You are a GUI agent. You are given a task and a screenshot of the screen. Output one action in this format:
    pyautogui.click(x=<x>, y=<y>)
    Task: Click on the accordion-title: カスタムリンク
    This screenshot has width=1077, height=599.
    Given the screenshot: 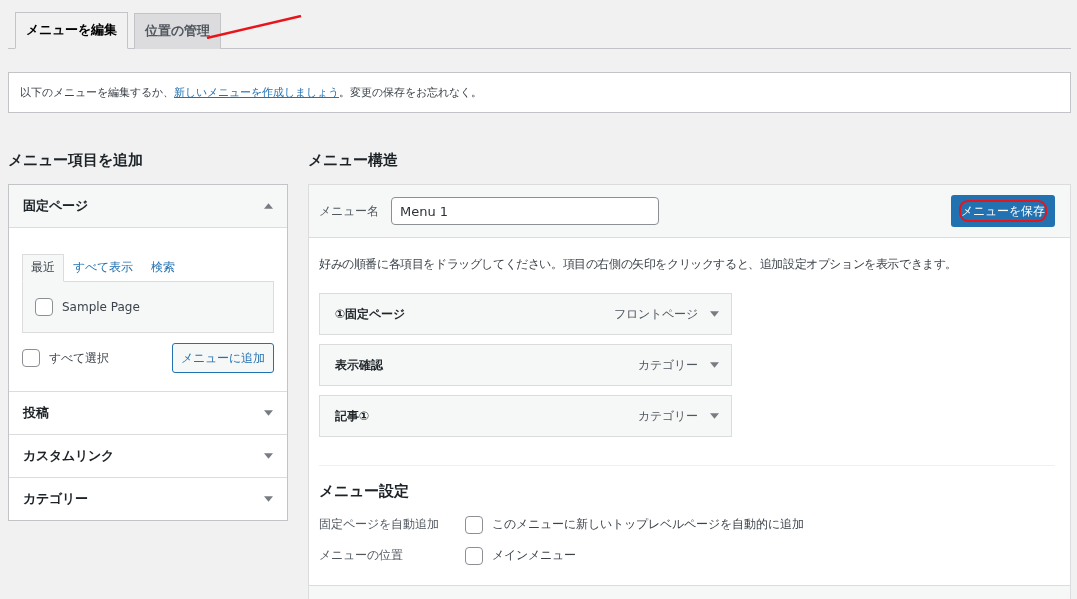 What is the action you would take?
    pyautogui.click(x=68, y=456)
    